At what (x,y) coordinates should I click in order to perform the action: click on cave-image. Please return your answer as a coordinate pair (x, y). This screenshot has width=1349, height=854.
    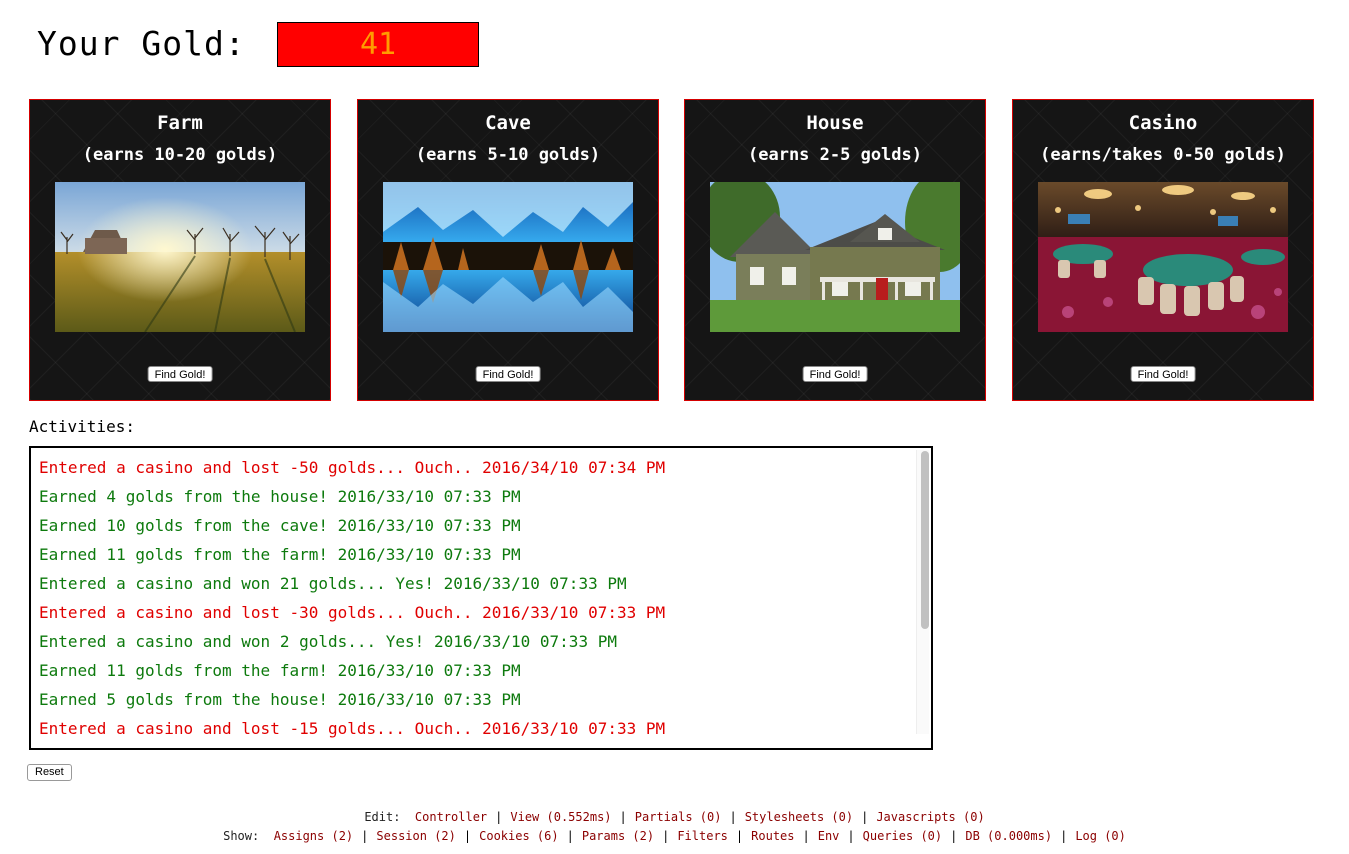
    Looking at the image, I should click on (508, 257).